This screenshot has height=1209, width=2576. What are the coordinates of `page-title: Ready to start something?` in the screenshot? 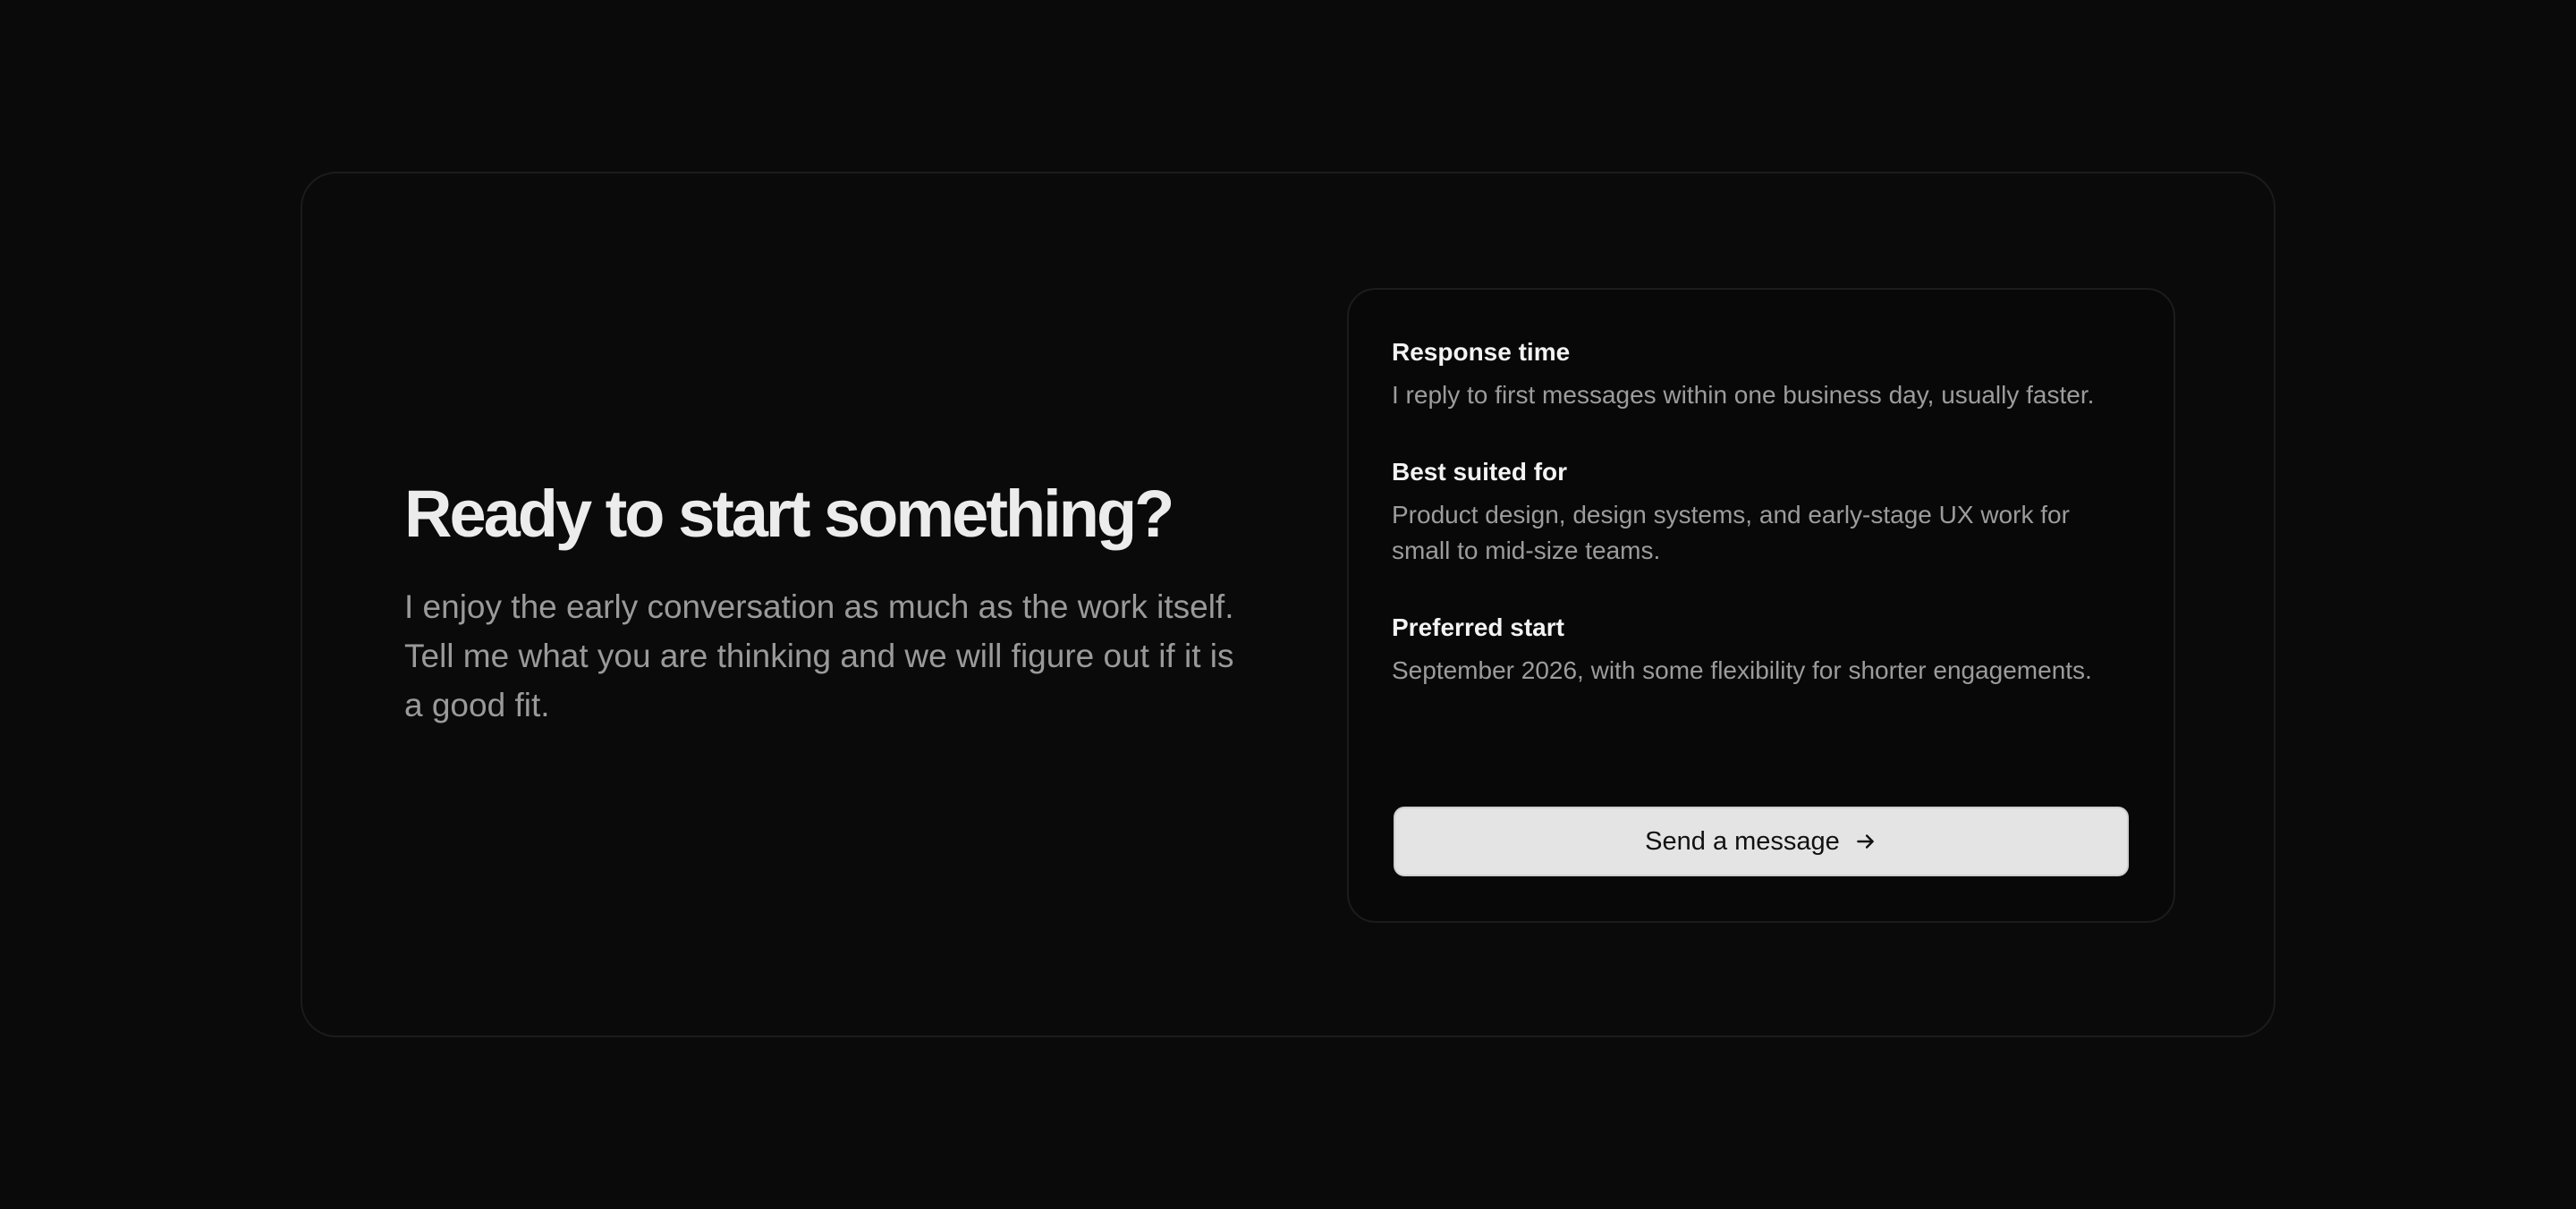 It's located at (789, 514).